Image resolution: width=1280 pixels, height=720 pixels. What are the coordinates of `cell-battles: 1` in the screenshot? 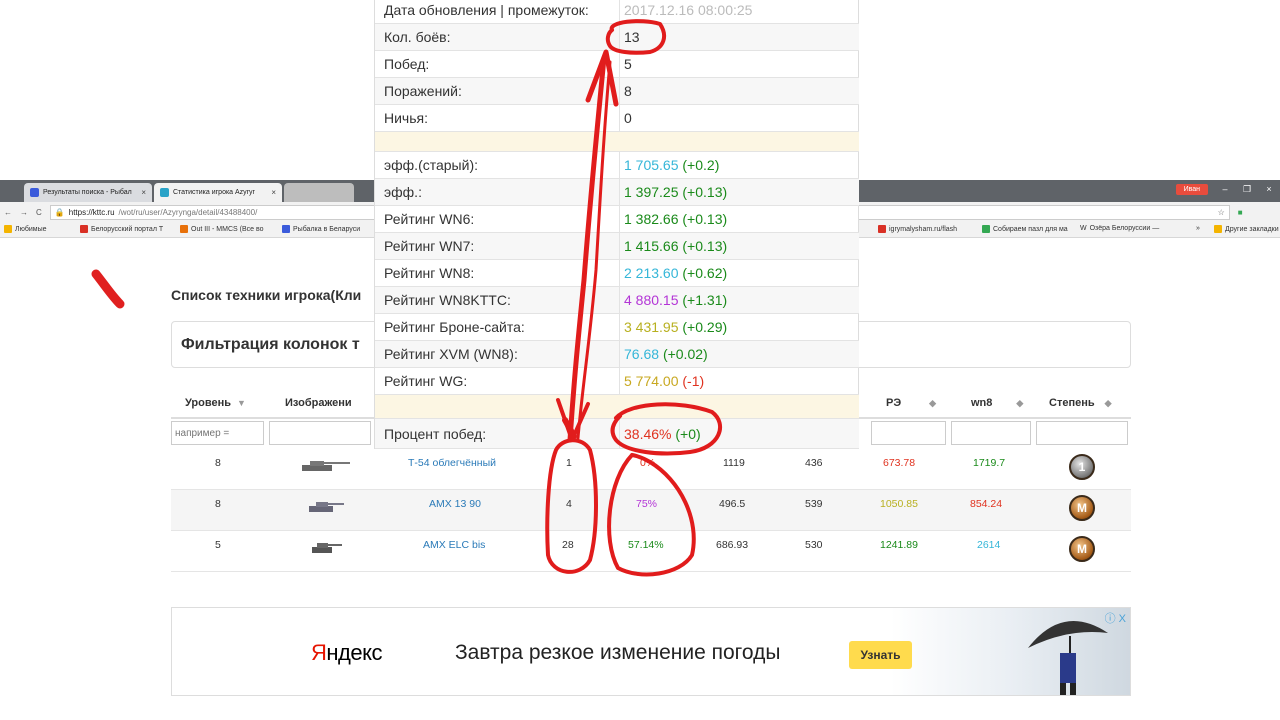 It's located at (569, 463).